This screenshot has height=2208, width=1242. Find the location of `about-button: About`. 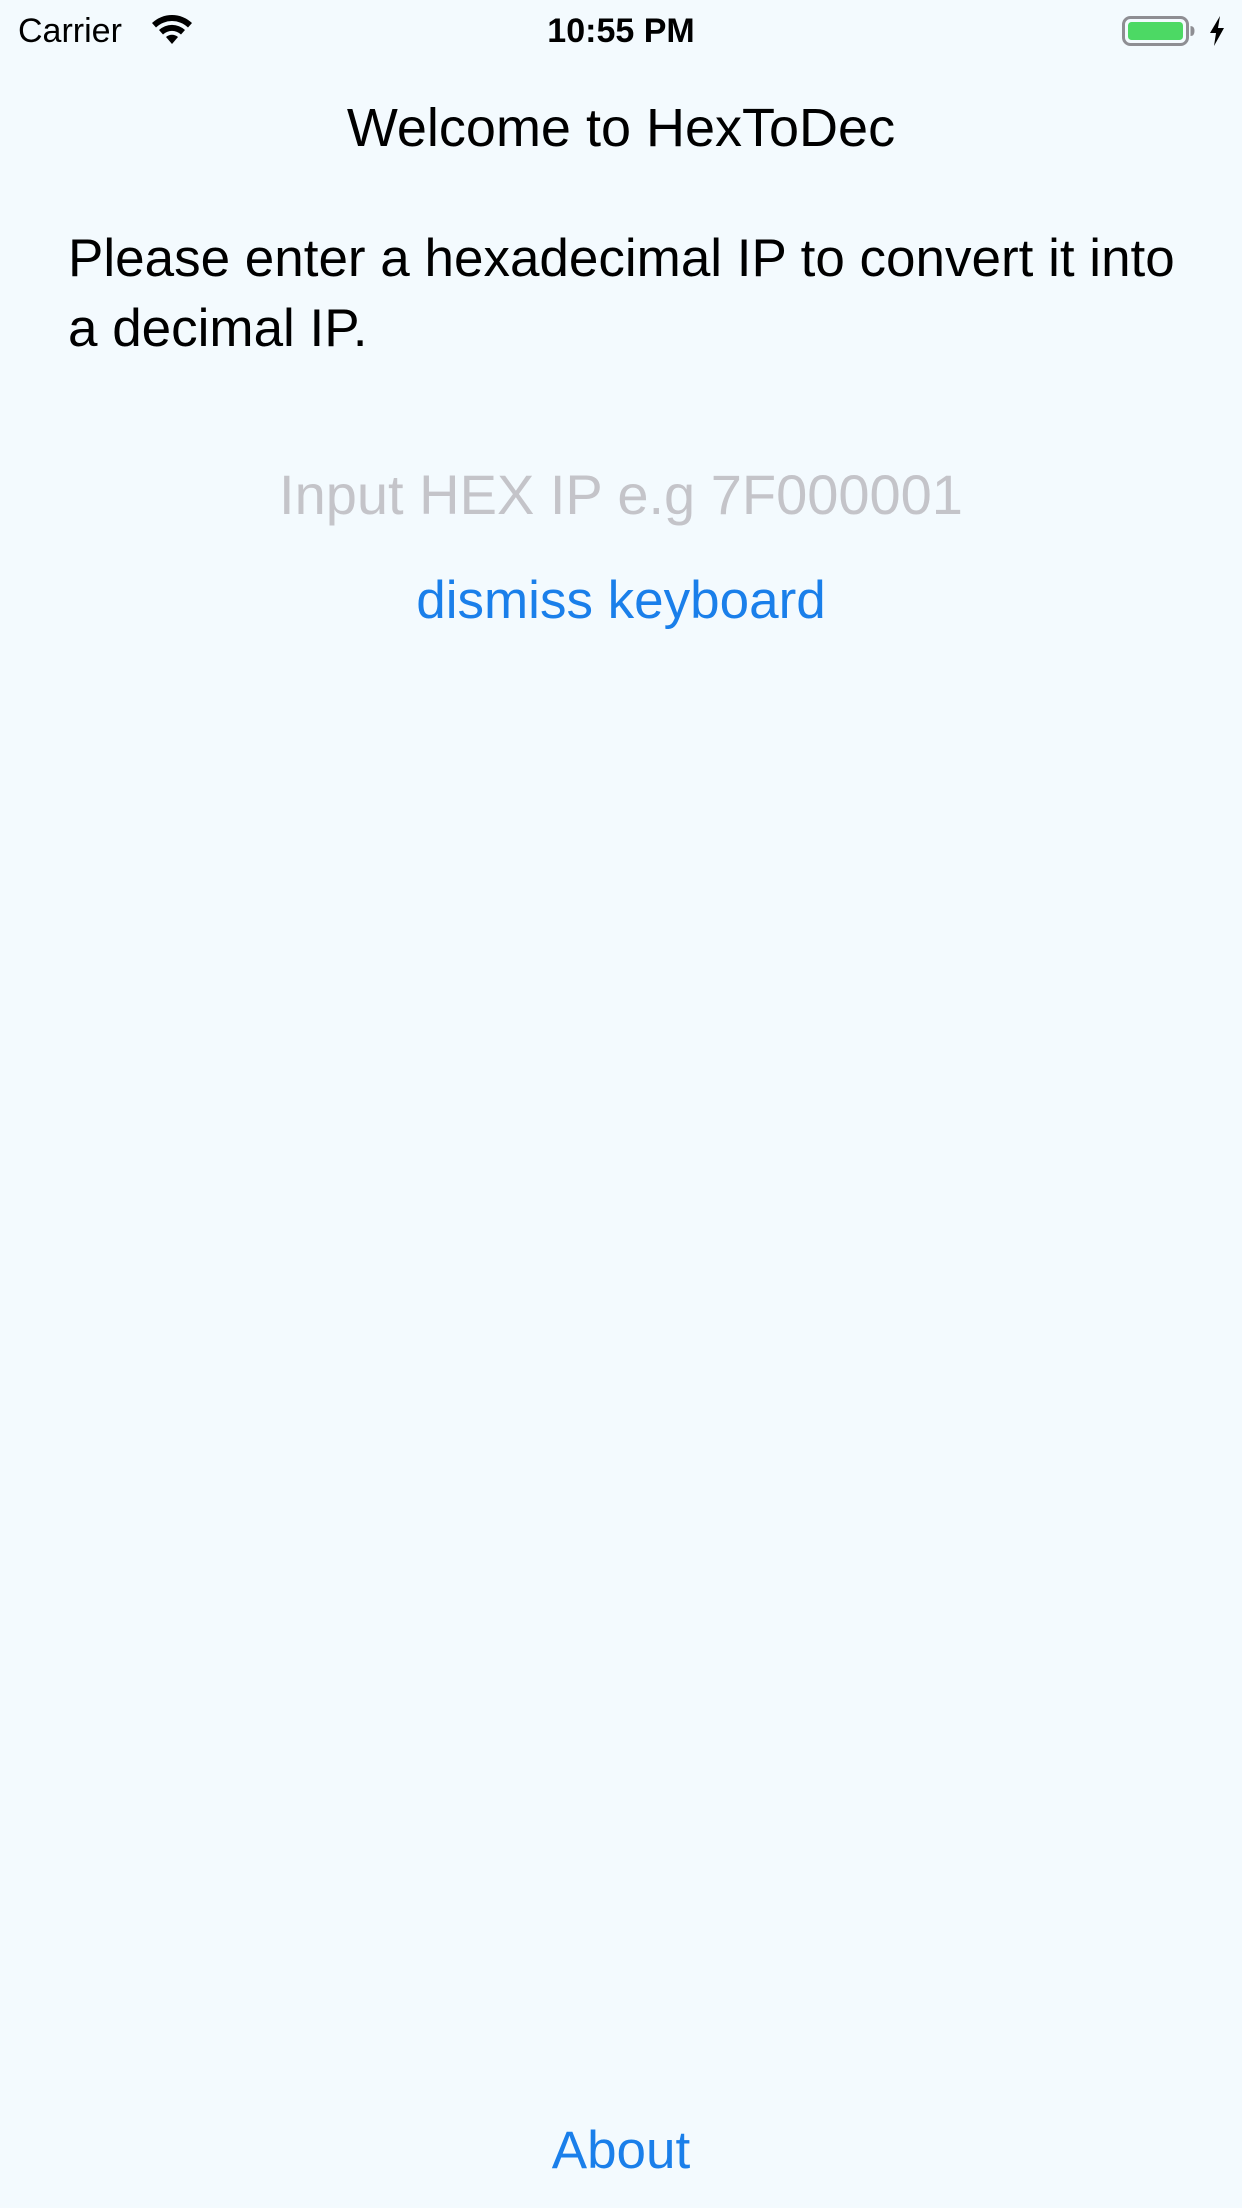

about-button: About is located at coordinates (621, 2151).